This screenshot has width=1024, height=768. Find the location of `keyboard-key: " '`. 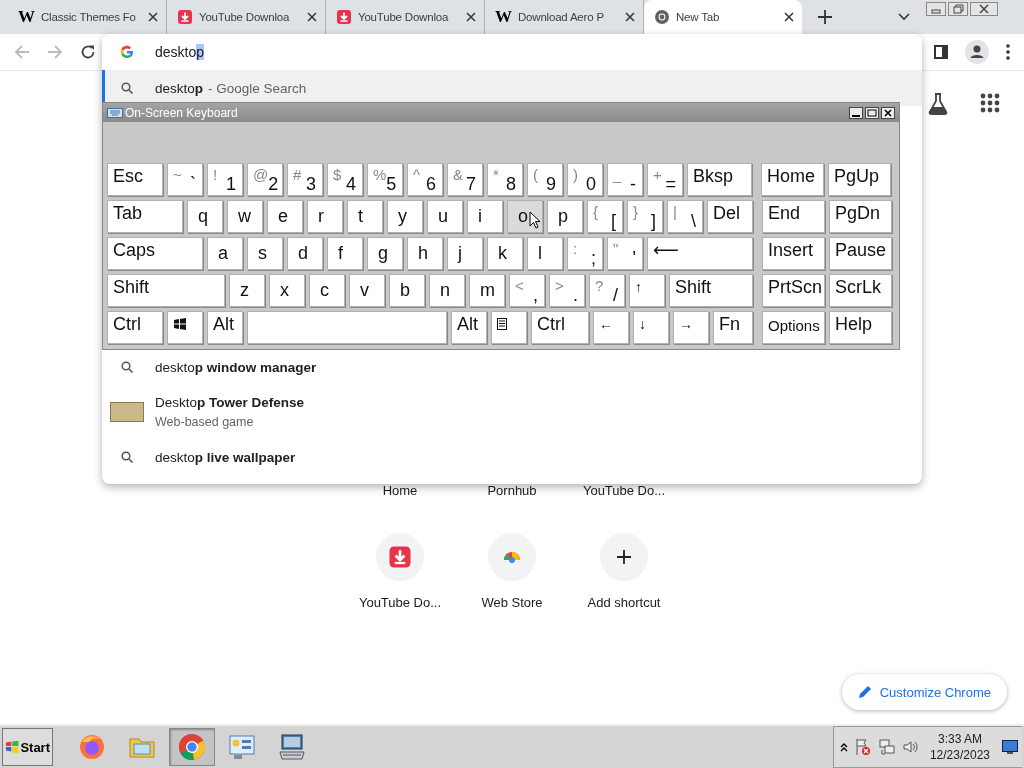

keyboard-key: " ' is located at coordinates (625, 253).